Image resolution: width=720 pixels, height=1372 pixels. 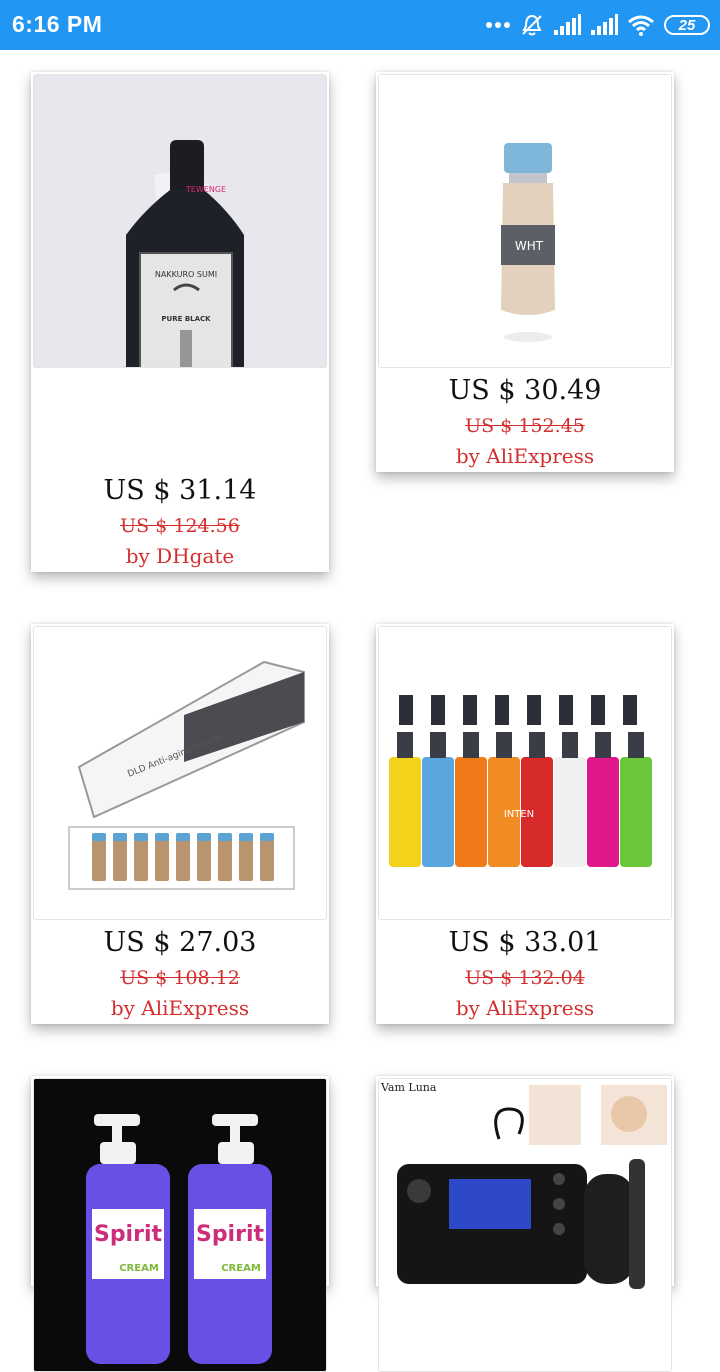 I want to click on cream-label-2: Spirit, so click(x=230, y=1234).